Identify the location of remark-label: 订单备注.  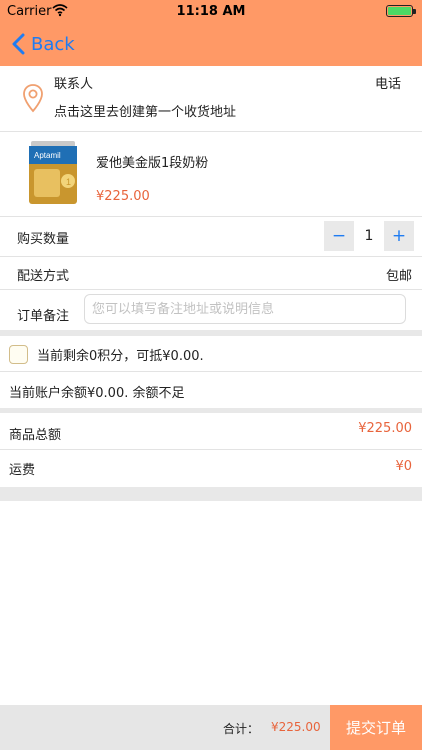
(43, 316).